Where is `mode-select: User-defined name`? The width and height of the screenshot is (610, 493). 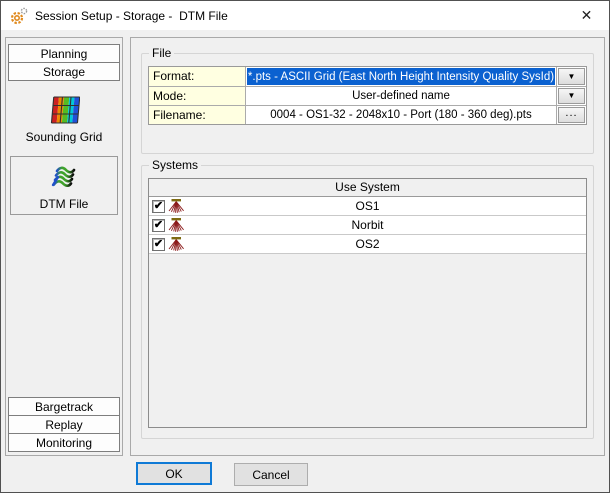 mode-select: User-defined name is located at coordinates (401, 96).